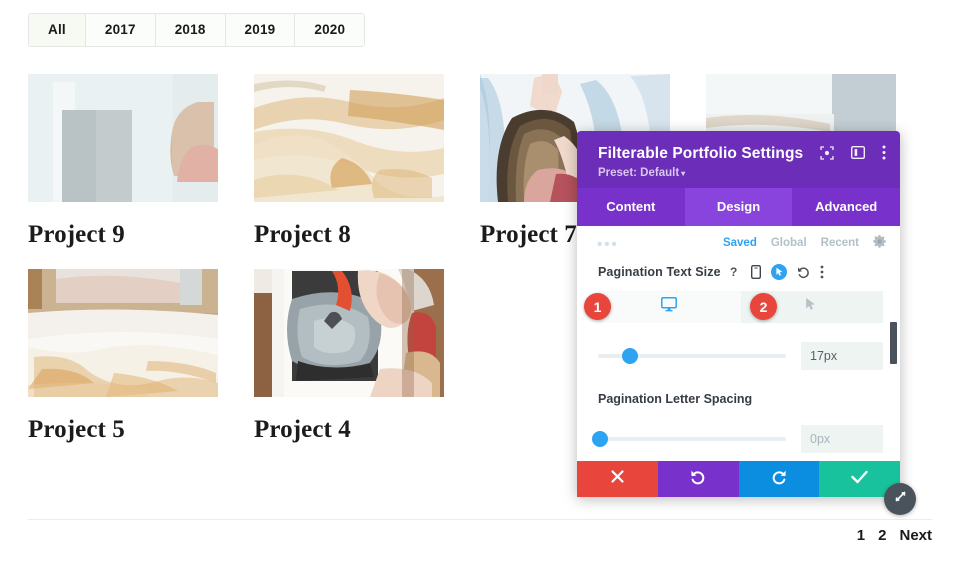 The width and height of the screenshot is (960, 569). What do you see at coordinates (879, 243) in the screenshot?
I see `gear-icon` at bounding box center [879, 243].